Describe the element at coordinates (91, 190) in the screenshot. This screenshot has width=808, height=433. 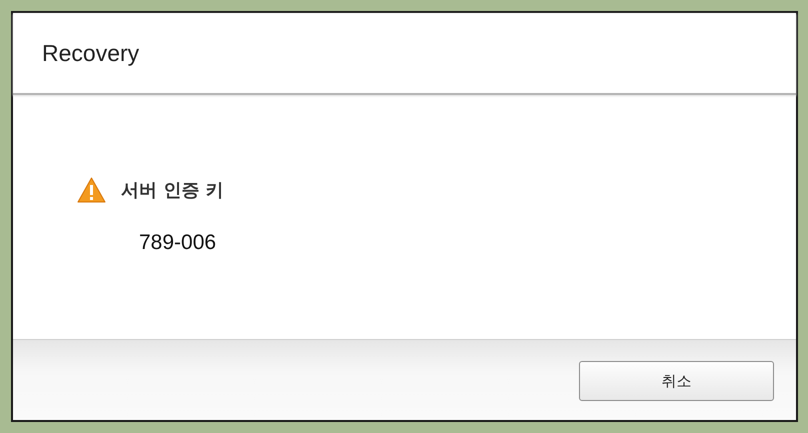
I see `warning-icon` at that location.